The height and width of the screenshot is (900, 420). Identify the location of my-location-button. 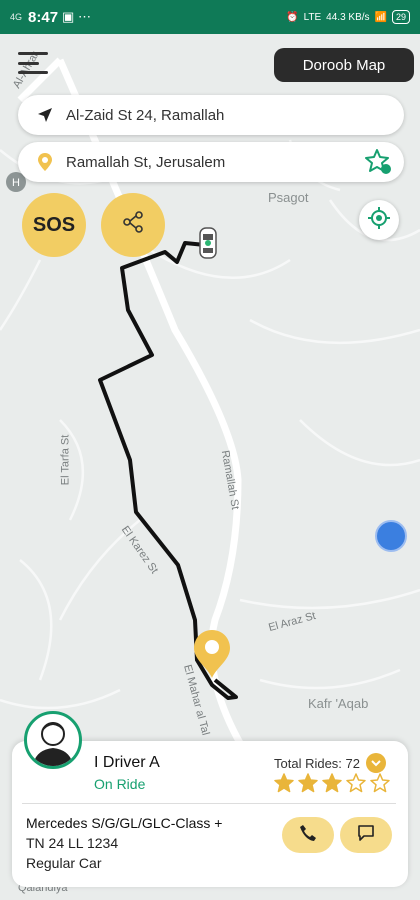
(379, 220).